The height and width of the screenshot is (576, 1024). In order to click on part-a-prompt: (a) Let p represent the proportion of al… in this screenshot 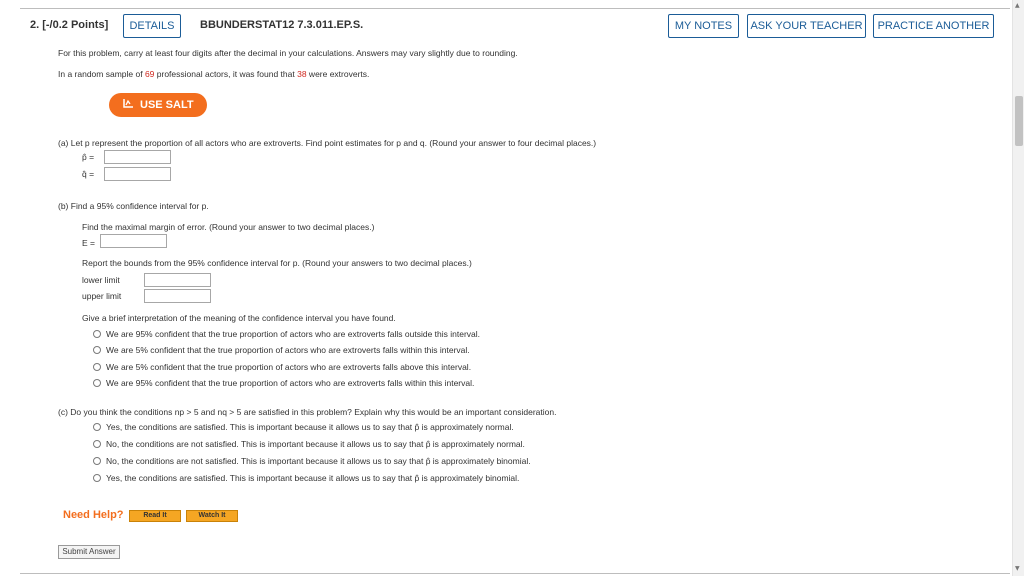, I will do `click(327, 143)`.